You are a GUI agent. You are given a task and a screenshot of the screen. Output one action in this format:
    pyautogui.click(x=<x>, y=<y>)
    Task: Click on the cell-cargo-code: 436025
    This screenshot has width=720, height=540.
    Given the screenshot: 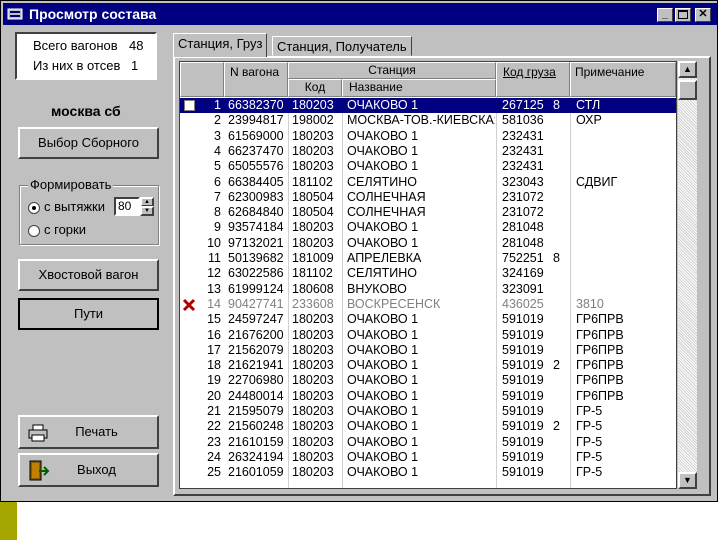 What is the action you would take?
    pyautogui.click(x=523, y=303)
    